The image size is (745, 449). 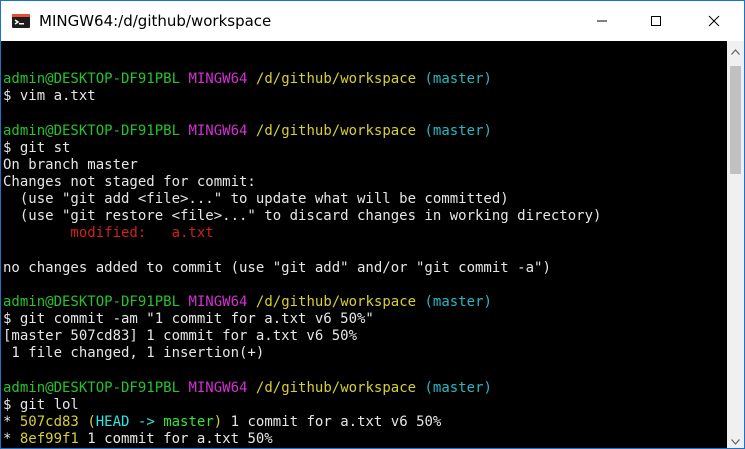 What do you see at coordinates (302, 165) in the screenshot?
I see `terminal-line: On branch master` at bounding box center [302, 165].